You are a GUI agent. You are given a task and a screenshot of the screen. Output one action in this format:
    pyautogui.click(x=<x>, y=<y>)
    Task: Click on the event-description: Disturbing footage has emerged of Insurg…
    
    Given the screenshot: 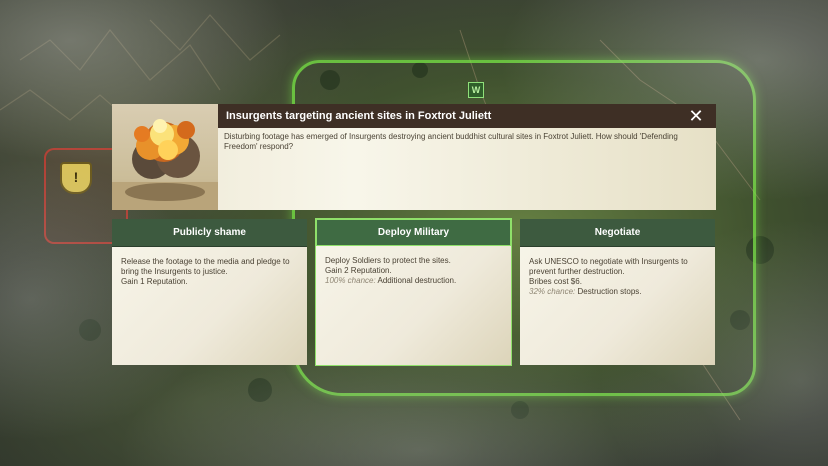 What is the action you would take?
    pyautogui.click(x=451, y=141)
    